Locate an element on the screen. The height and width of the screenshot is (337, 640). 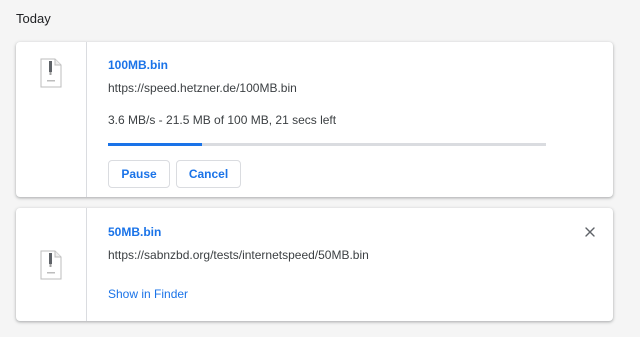
progress-bar is located at coordinates (327, 144).